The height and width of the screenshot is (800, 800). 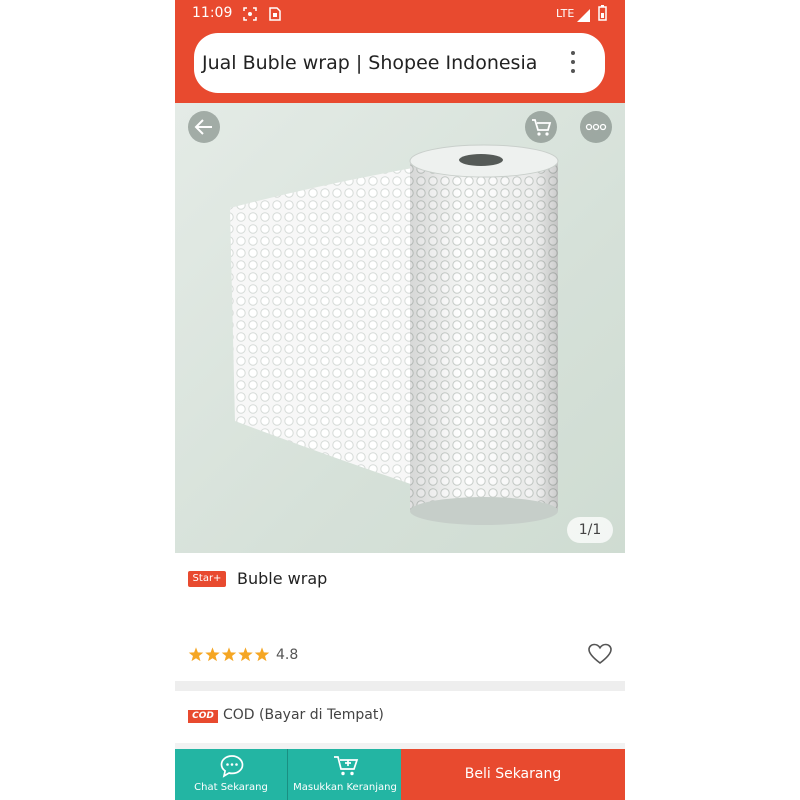 What do you see at coordinates (573, 62) in the screenshot?
I see `more-vertical-icon` at bounding box center [573, 62].